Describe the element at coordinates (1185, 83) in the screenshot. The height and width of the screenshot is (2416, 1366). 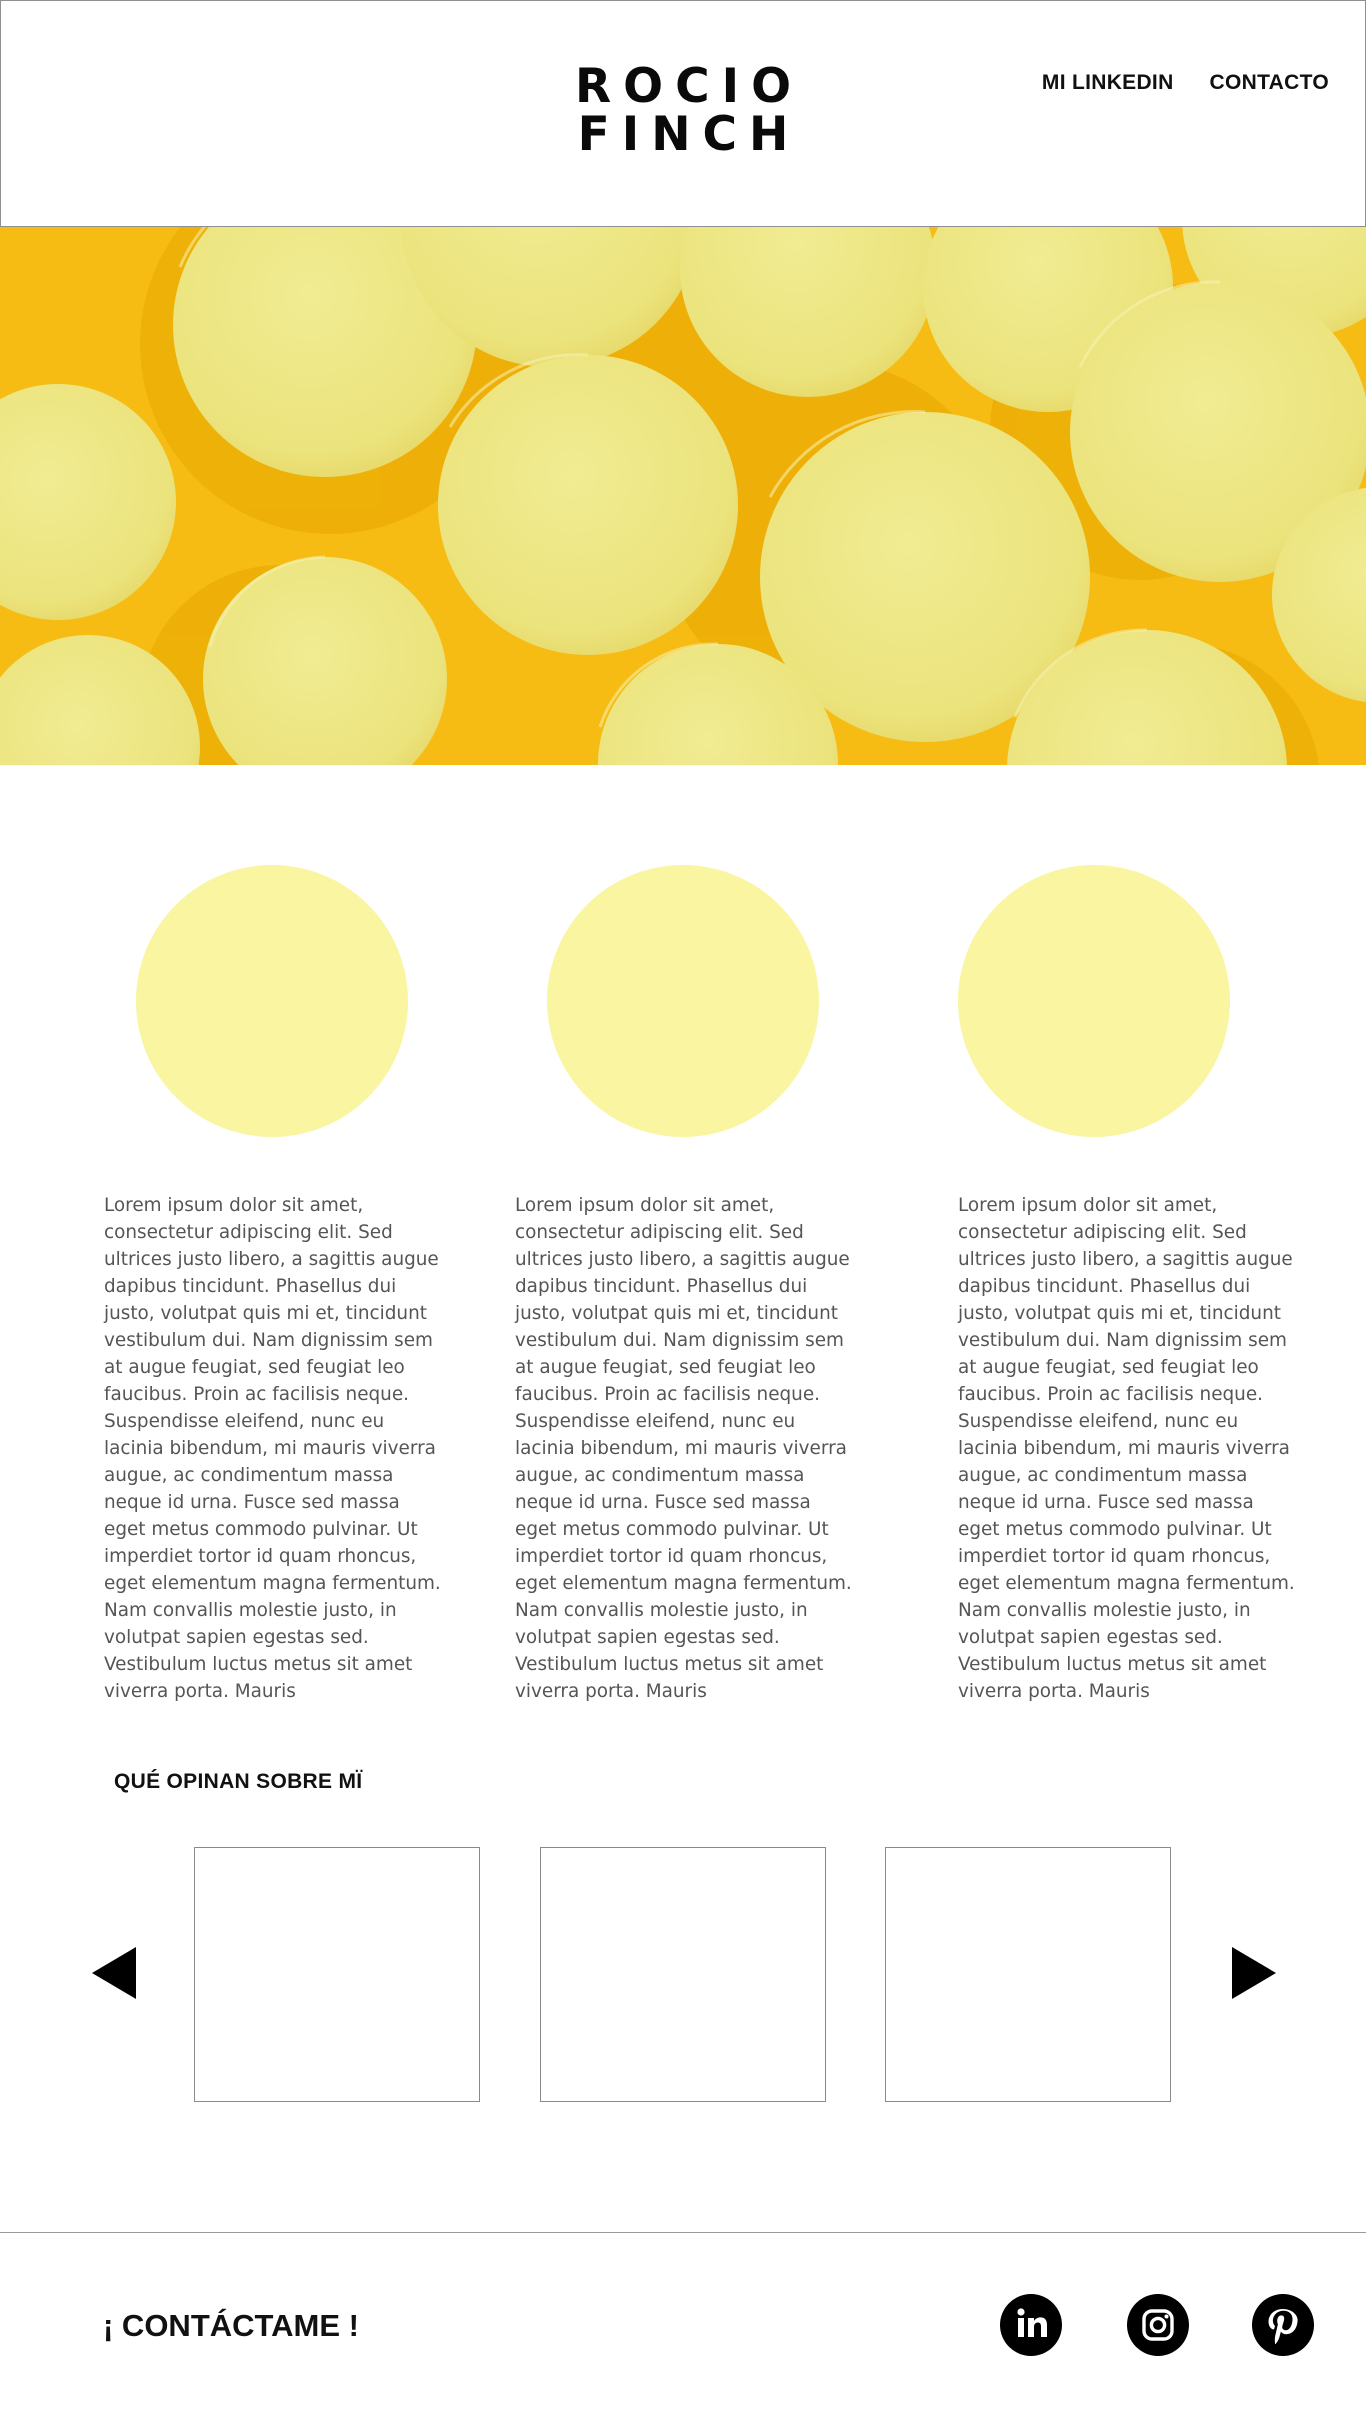
I see `main-nav: MI LINKEDIN CONTACTO` at that location.